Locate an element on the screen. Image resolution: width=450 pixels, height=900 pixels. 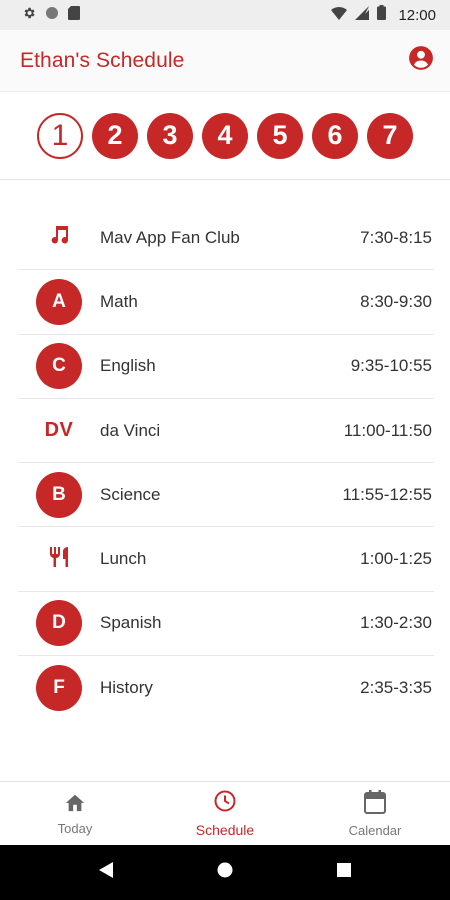
period-time: 7:30-8:15 is located at coordinates (396, 237).